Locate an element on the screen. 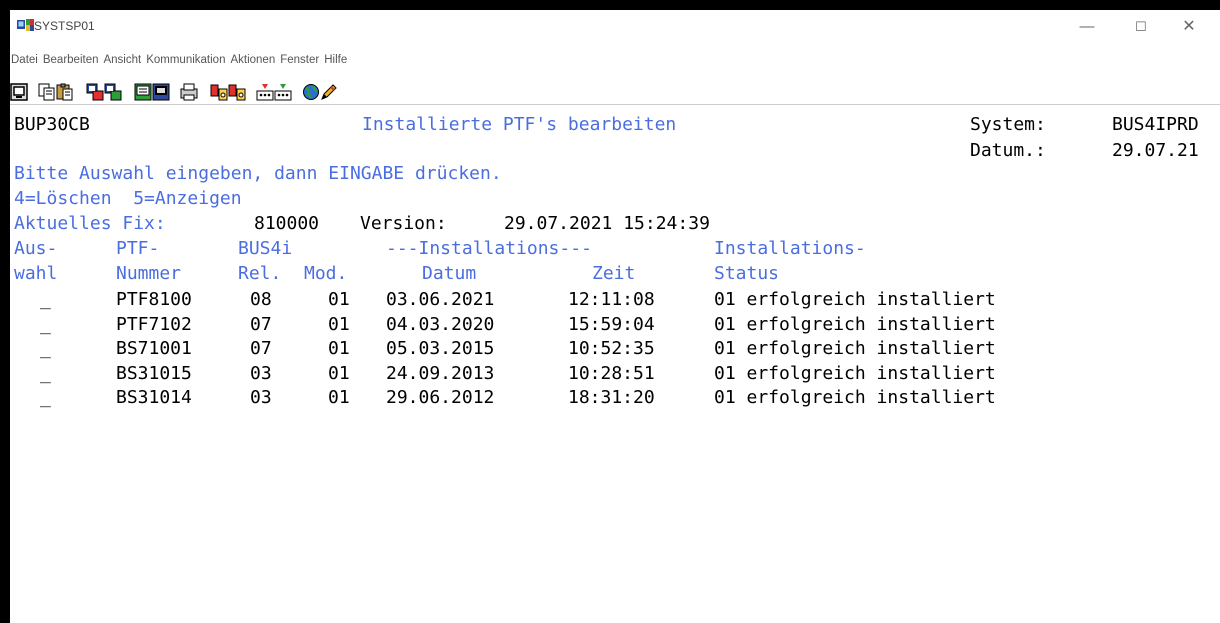  pencil-icon is located at coordinates (329, 92).